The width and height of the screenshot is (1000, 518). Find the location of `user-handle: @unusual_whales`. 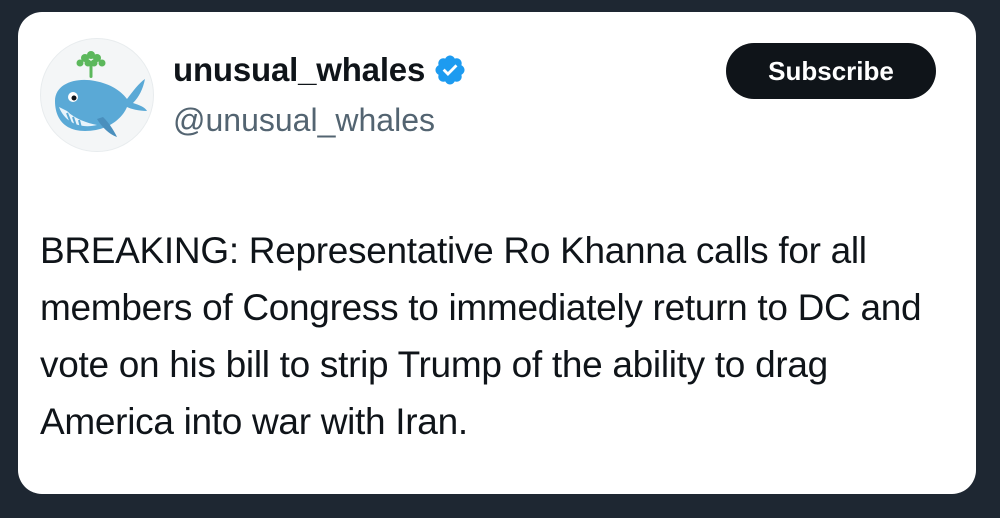

user-handle: @unusual_whales is located at coordinates (304, 120).